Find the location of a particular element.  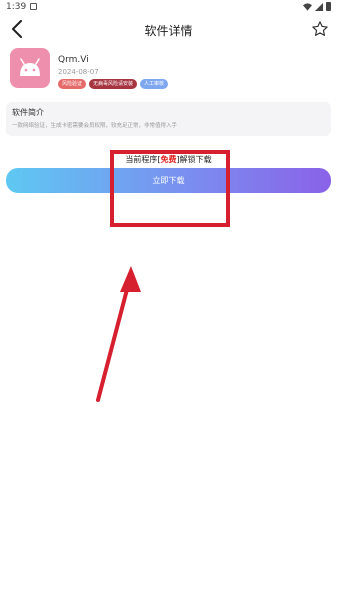

app-icon is located at coordinates (30, 68).